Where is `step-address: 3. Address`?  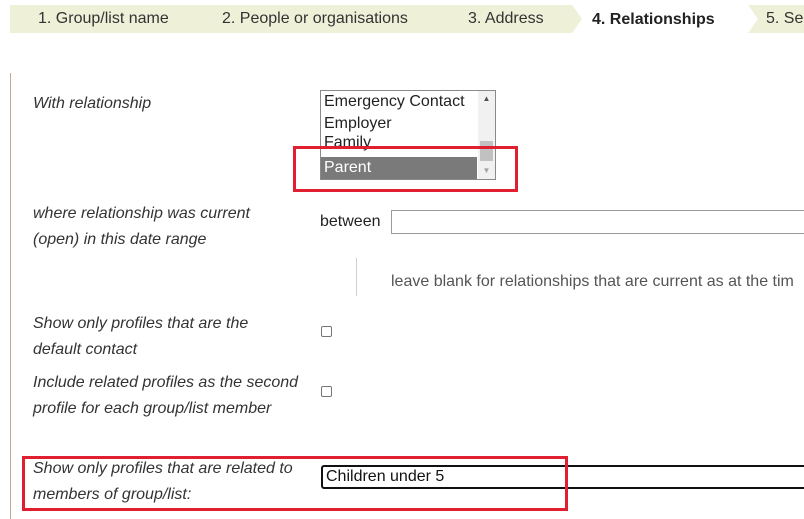 step-address: 3. Address is located at coordinates (506, 19).